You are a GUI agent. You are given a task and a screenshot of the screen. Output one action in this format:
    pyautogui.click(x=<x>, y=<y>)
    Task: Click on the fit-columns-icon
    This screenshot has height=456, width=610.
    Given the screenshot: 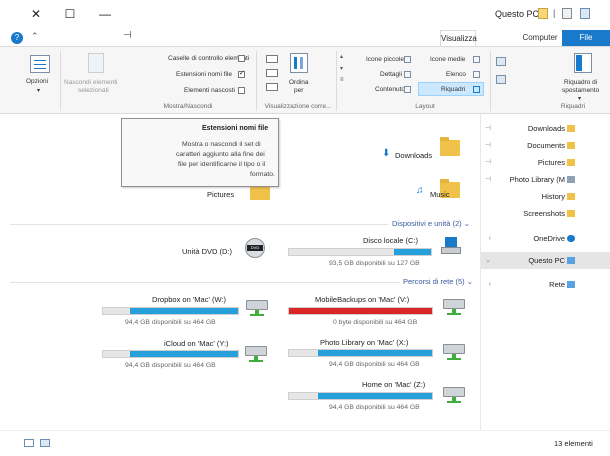 What is the action you would take?
    pyautogui.click(x=272, y=87)
    